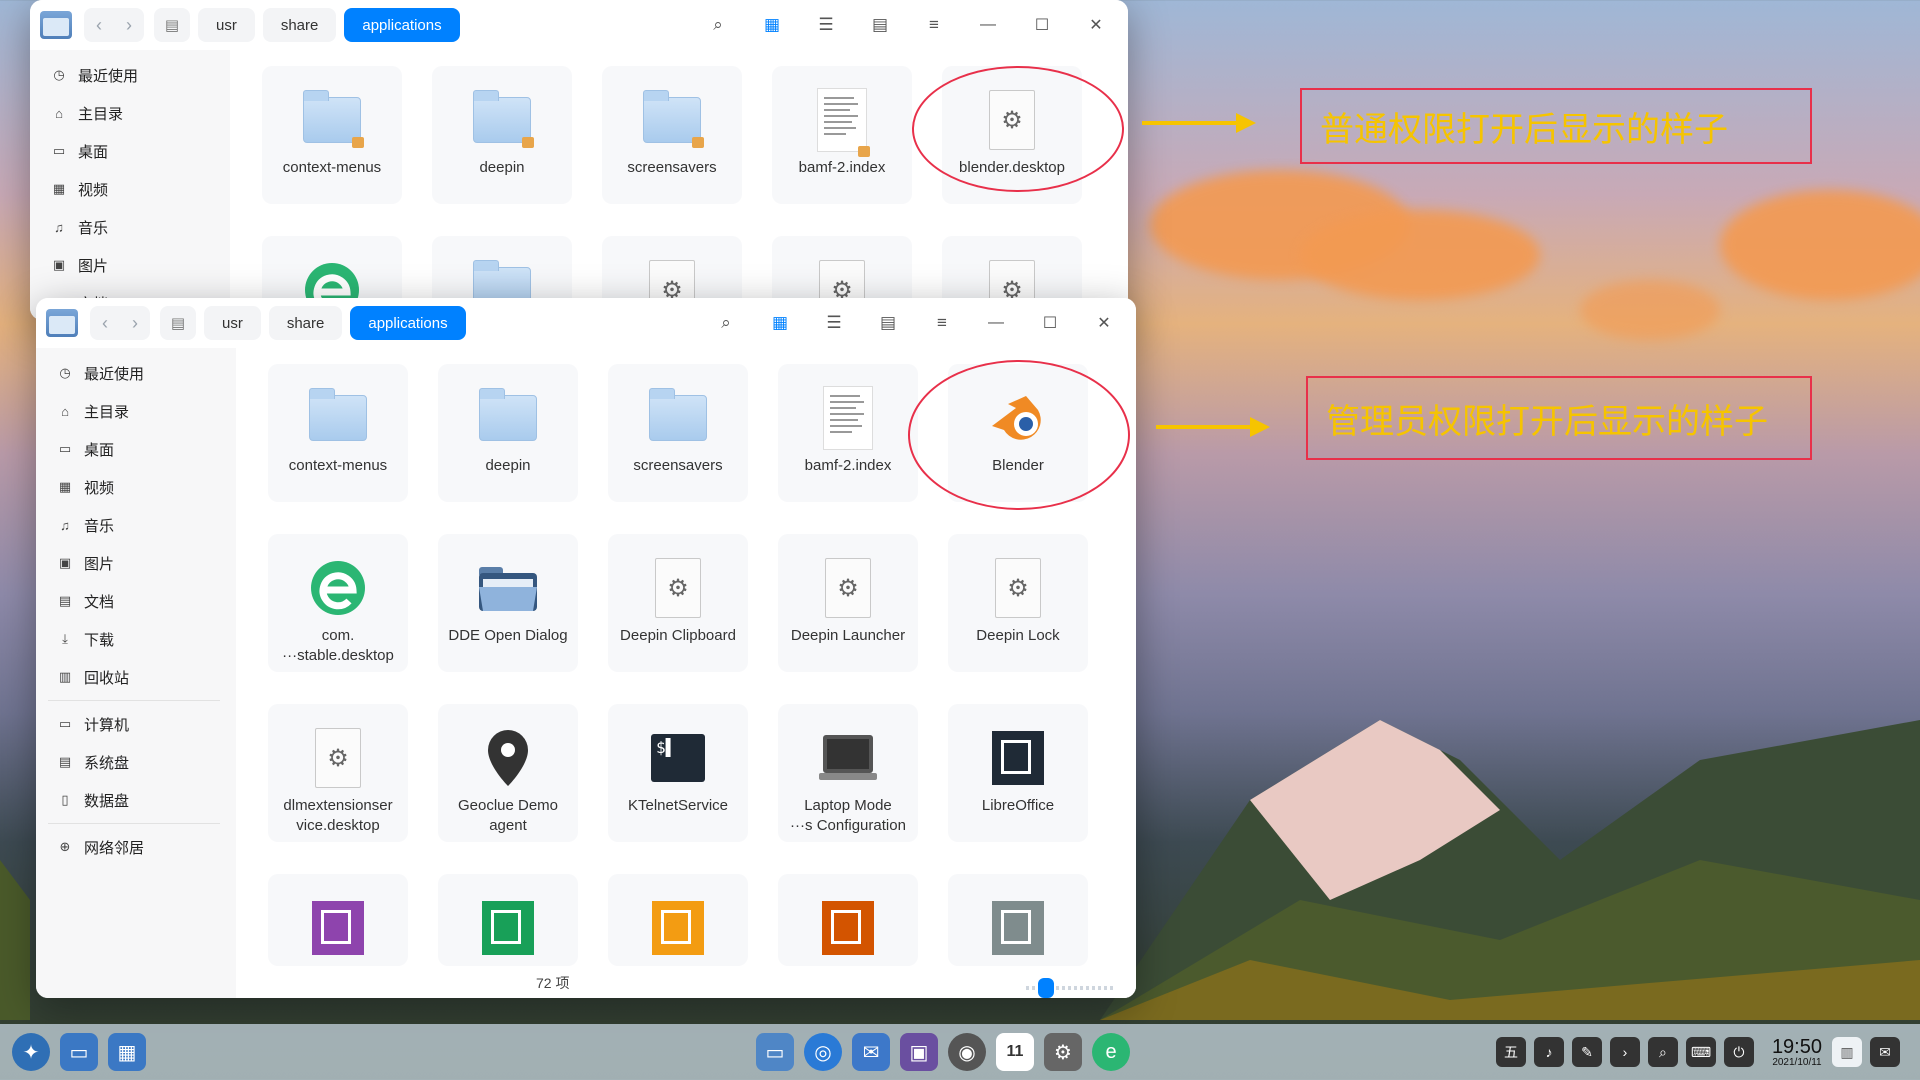 The width and height of the screenshot is (1920, 1080). What do you see at coordinates (136, 724) in the screenshot?
I see `sidebar-item-computer: ▭ 计算机` at bounding box center [136, 724].